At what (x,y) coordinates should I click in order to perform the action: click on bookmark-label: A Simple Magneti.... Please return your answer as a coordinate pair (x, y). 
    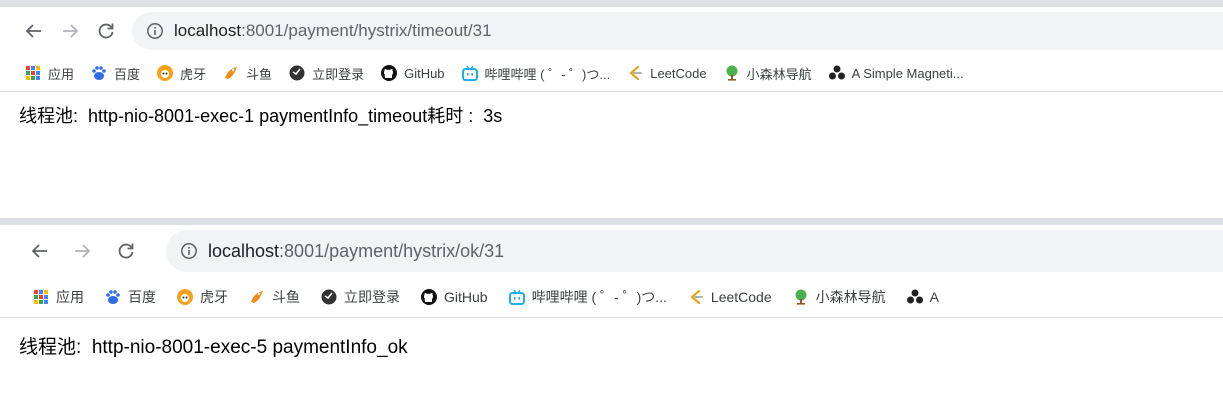
    Looking at the image, I should click on (907, 73).